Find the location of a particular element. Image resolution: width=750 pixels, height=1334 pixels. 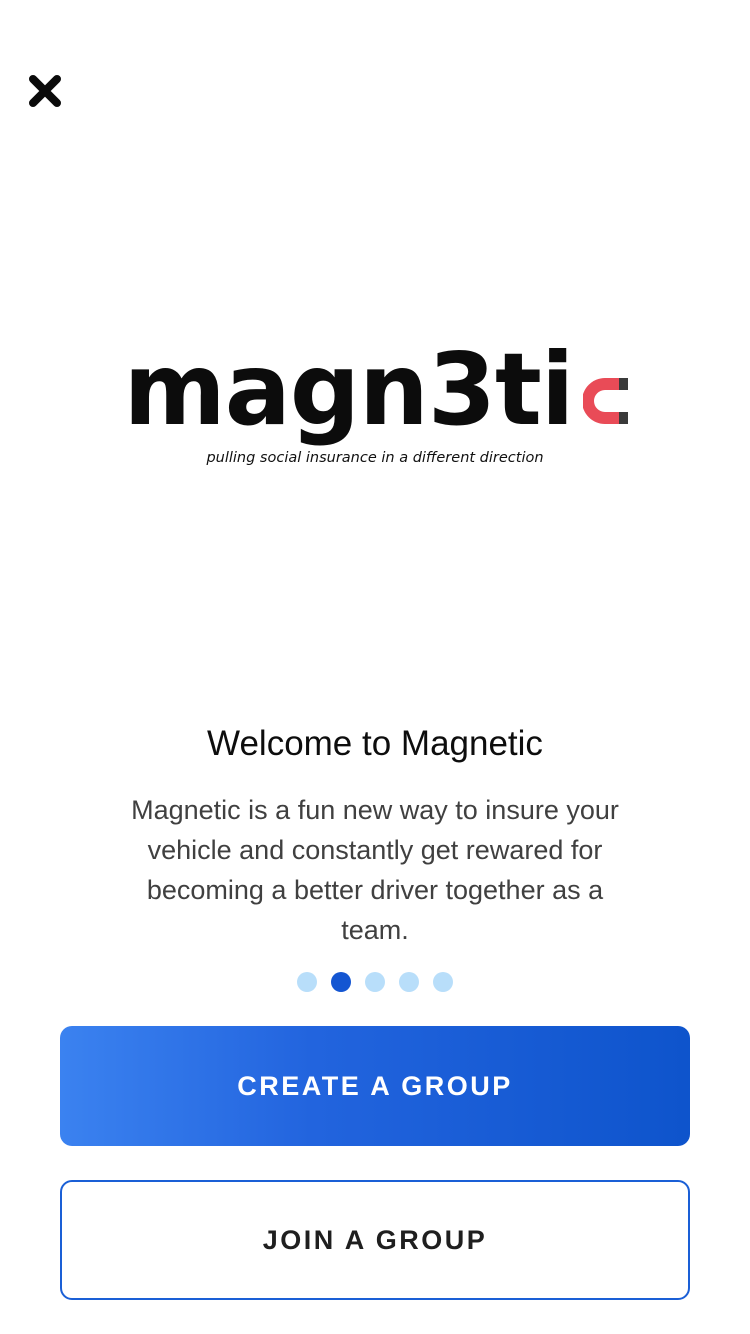

join-group-button: JOIN A GROUP is located at coordinates (375, 1240).